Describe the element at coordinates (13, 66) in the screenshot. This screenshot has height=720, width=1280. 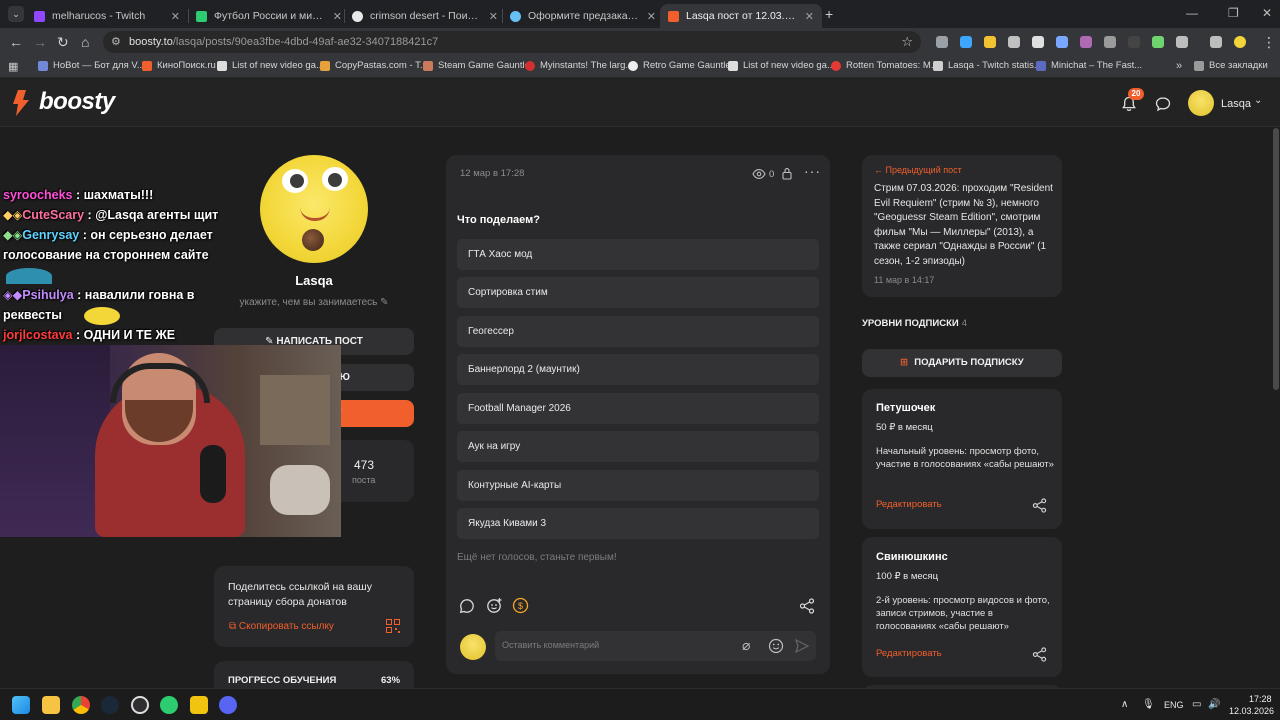
I see `apps-grid-icon: ▦` at that location.